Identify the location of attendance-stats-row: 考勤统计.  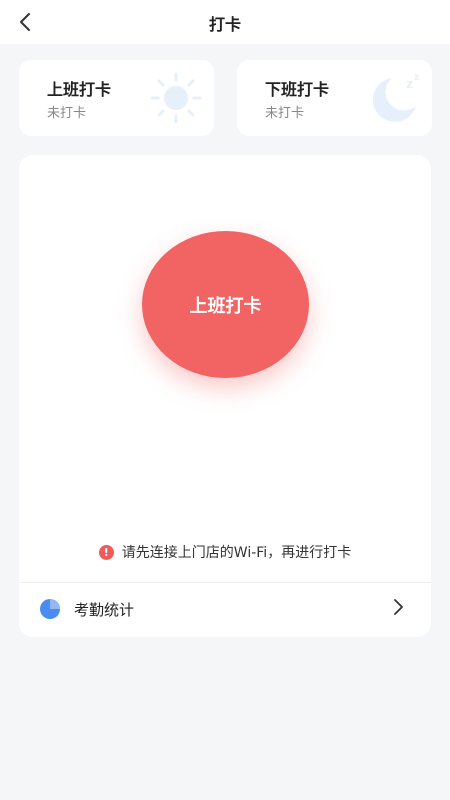
(225, 610).